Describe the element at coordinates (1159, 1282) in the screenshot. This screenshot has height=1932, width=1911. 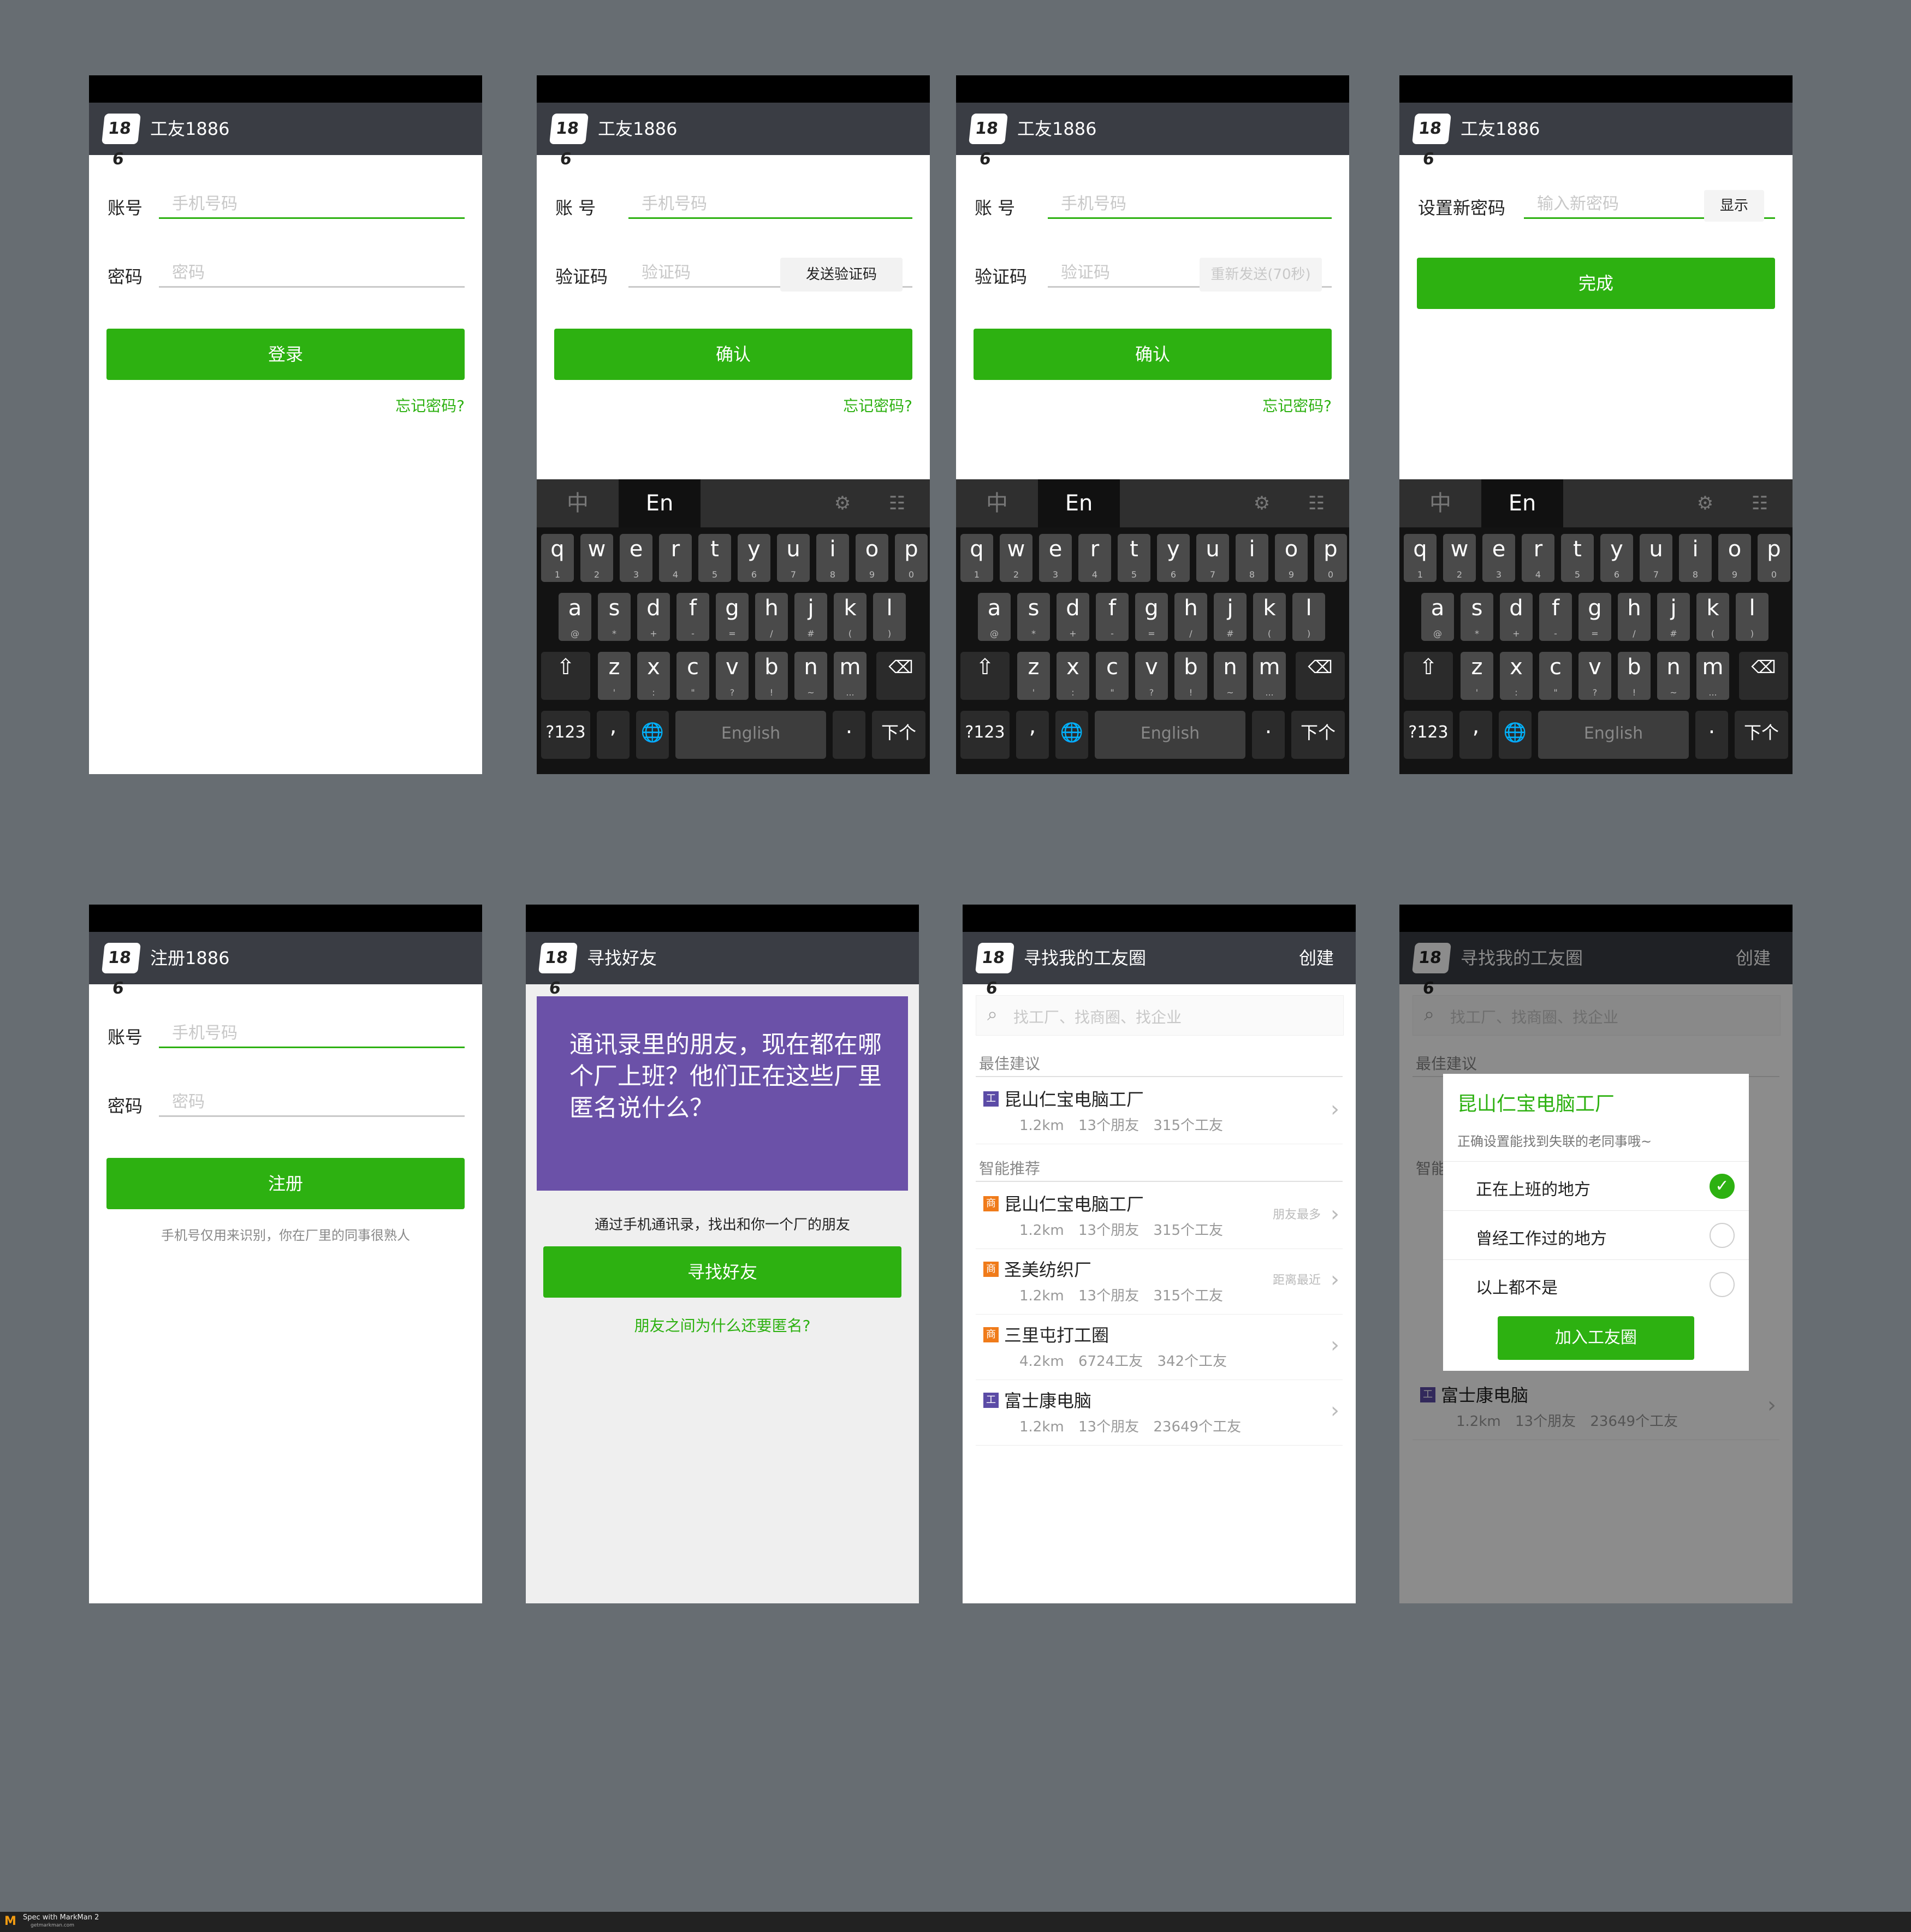
I see `list-item: 商圣美纺织厂 1.2km 13个朋友 315个工友 距离最近 ›` at that location.